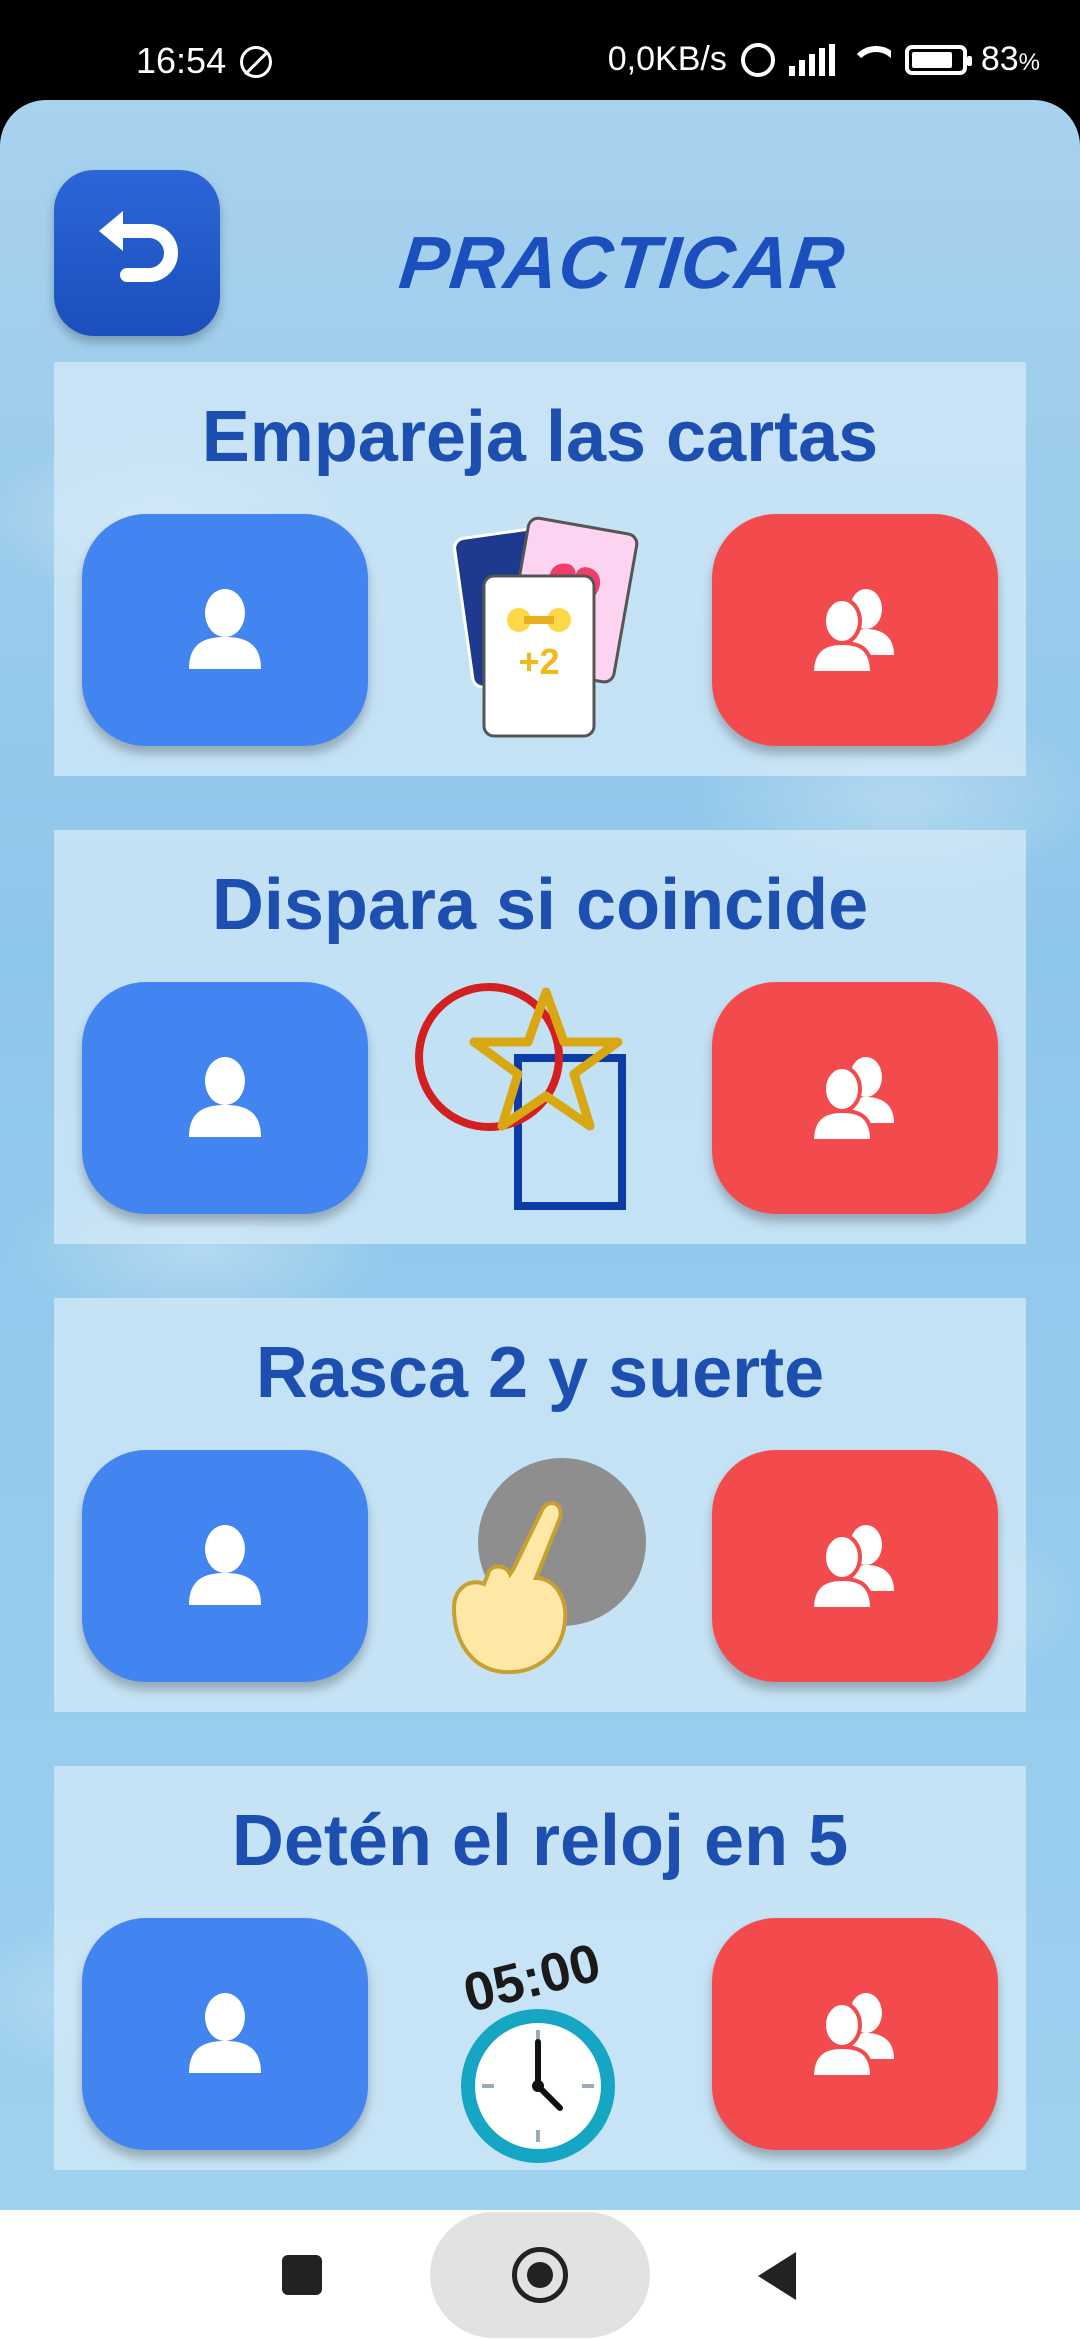 This screenshot has height=2340, width=1080. I want to click on signal-icon, so click(811, 59).